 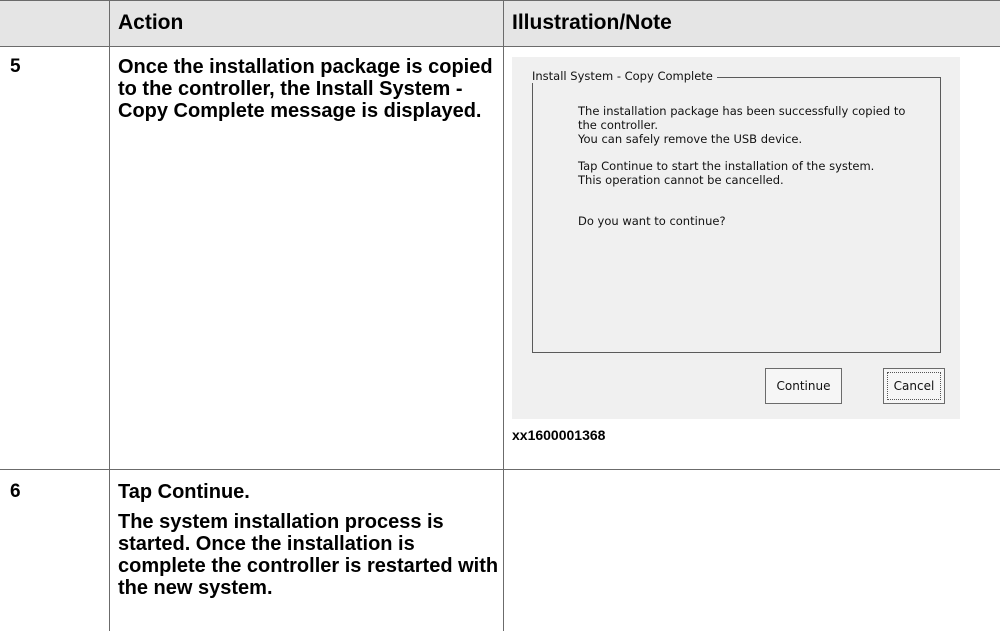 What do you see at coordinates (500, 46) in the screenshot?
I see `header-divider` at bounding box center [500, 46].